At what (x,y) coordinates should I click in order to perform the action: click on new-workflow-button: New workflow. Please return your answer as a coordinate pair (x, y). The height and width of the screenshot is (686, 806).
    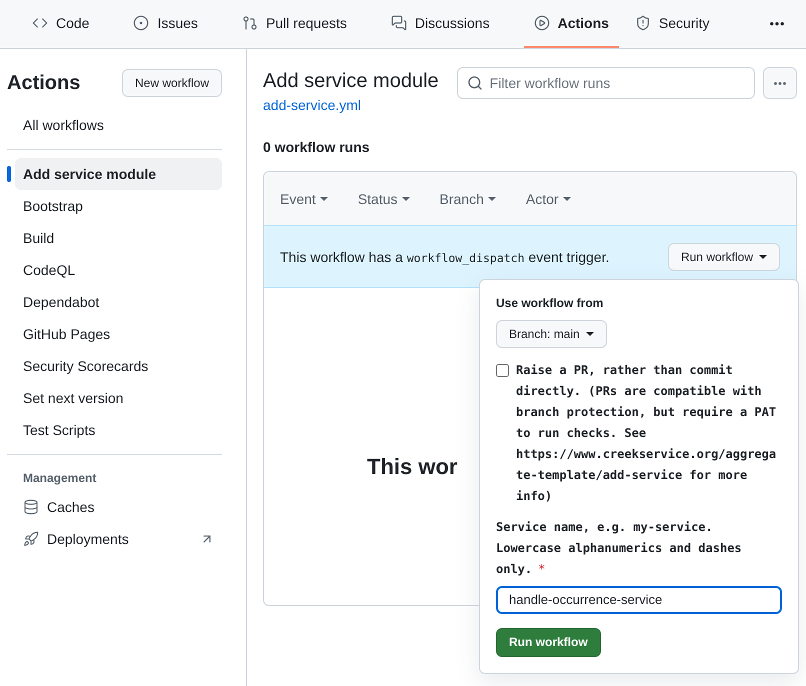
    Looking at the image, I should click on (172, 83).